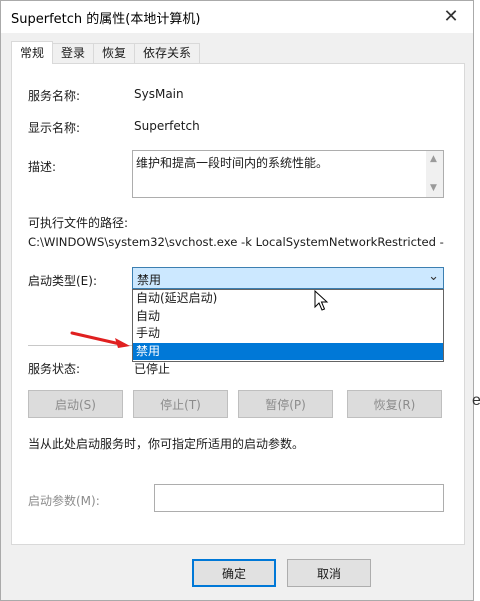  Describe the element at coordinates (167, 126) in the screenshot. I see `display-name-value: Superfetch` at that location.